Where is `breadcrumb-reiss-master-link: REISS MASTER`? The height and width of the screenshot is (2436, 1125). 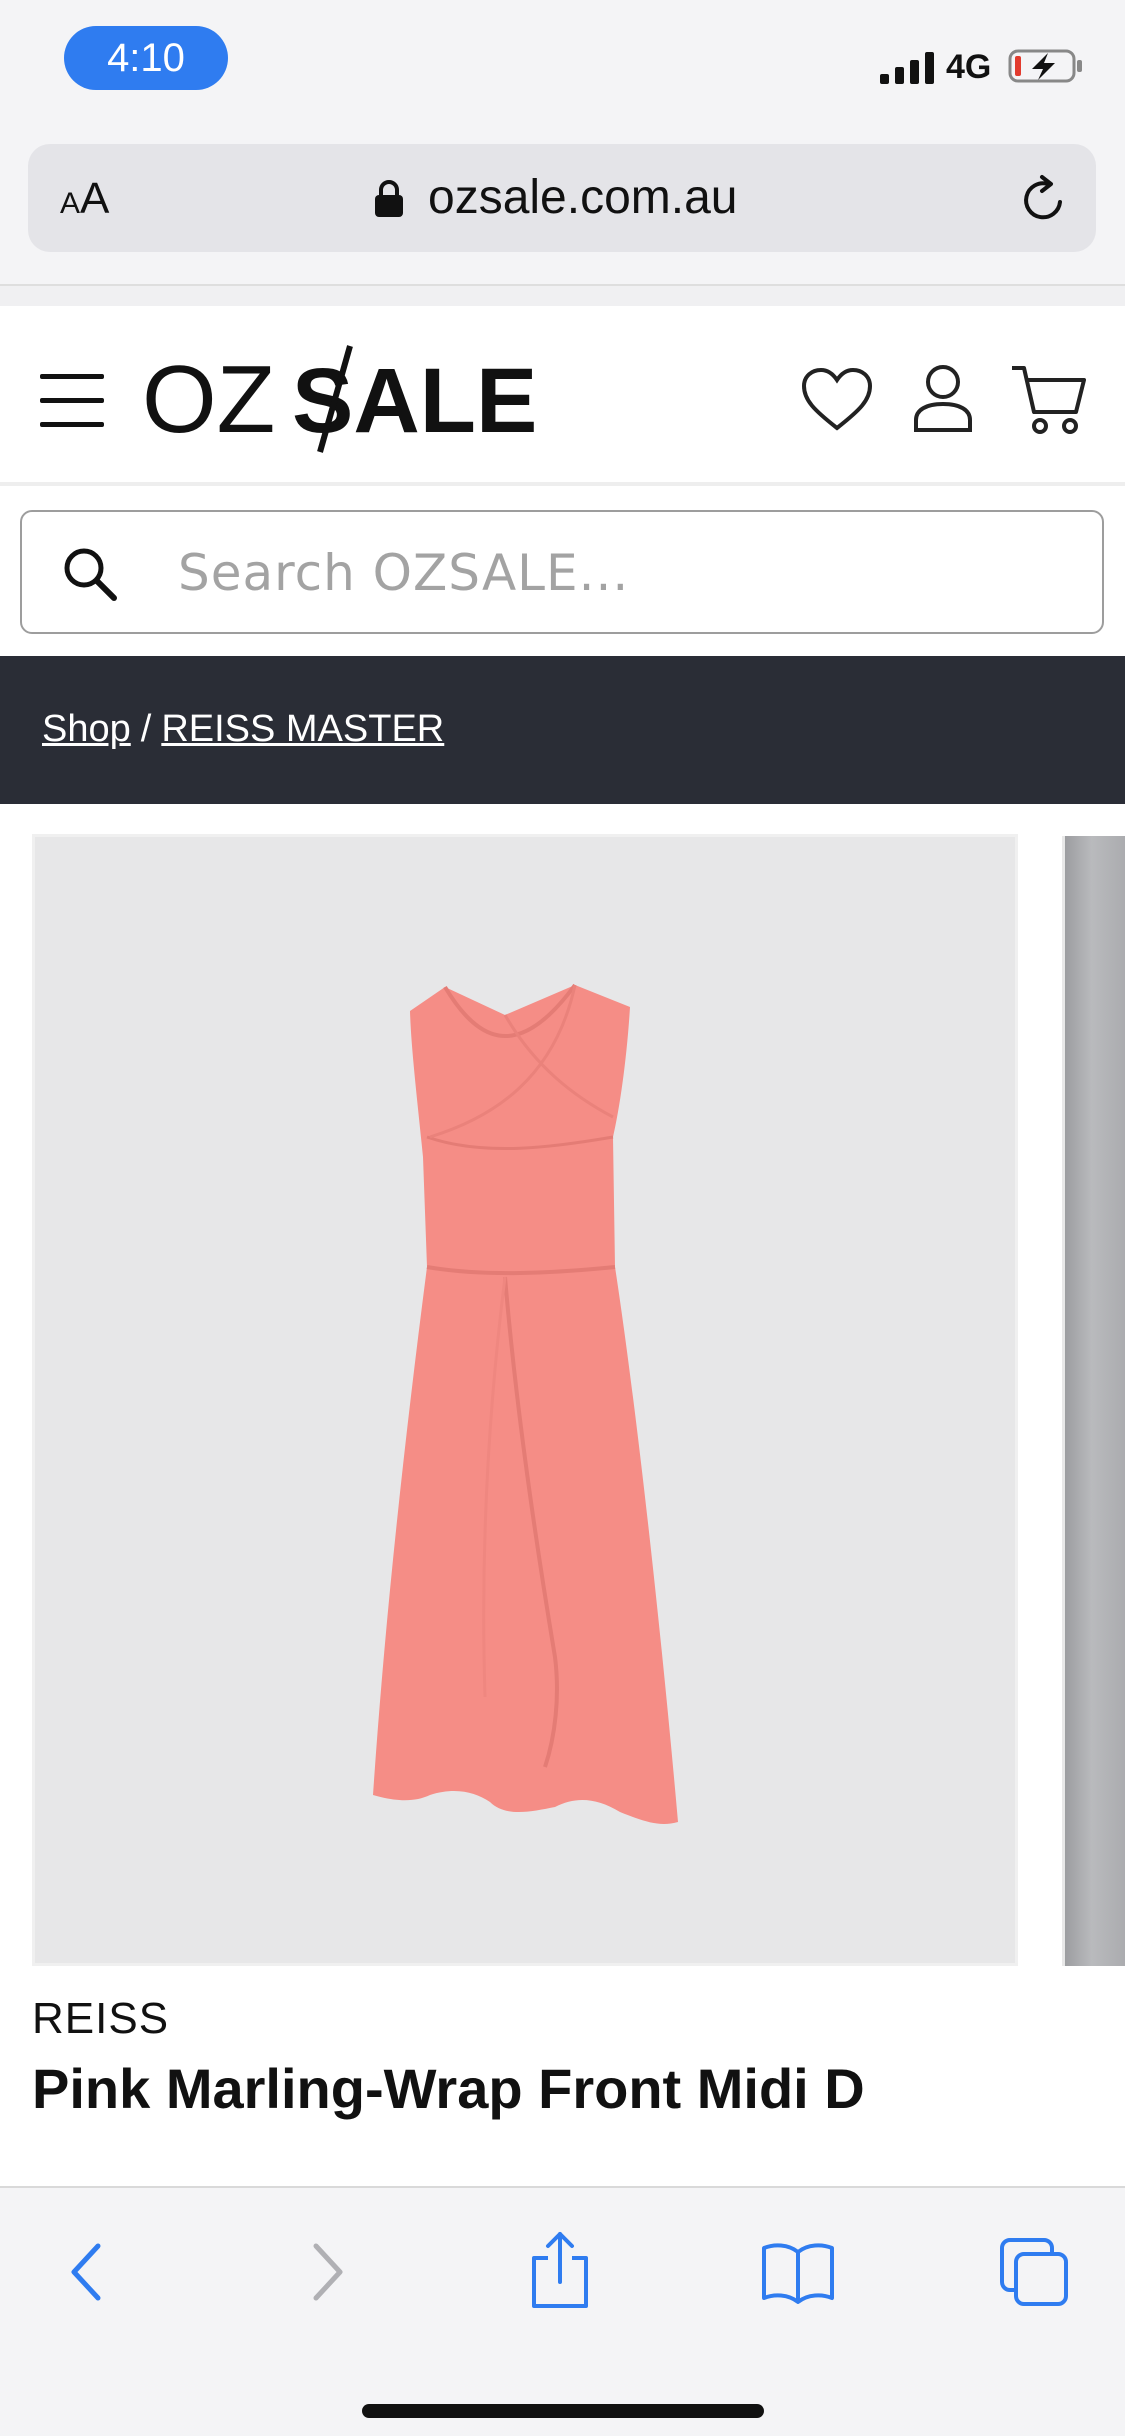 breadcrumb-reiss-master-link: REISS MASTER is located at coordinates (302, 729).